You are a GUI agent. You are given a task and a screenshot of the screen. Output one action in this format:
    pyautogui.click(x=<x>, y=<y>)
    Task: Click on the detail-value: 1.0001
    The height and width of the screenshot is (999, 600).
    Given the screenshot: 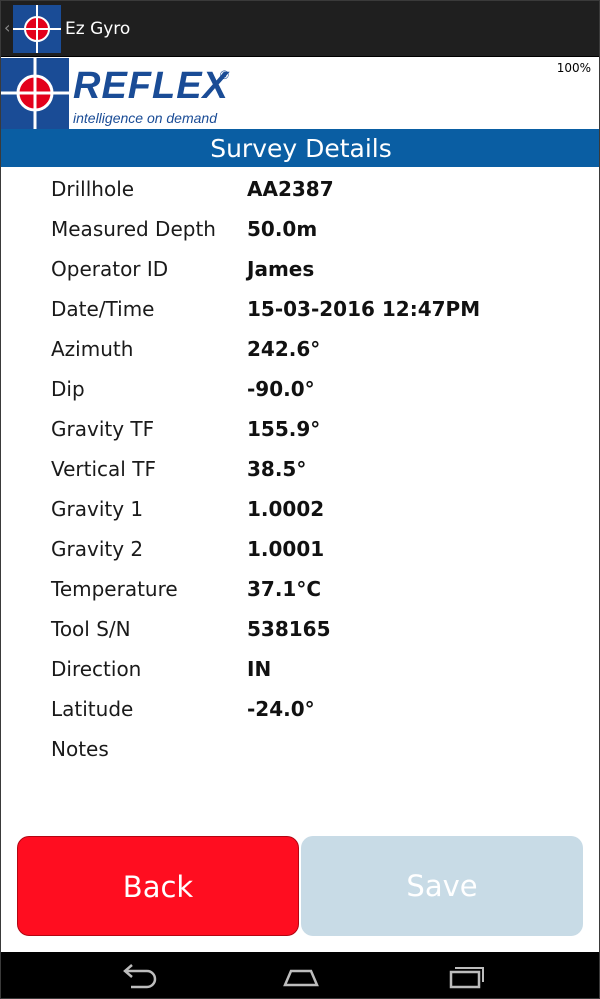 What is the action you would take?
    pyautogui.click(x=286, y=549)
    